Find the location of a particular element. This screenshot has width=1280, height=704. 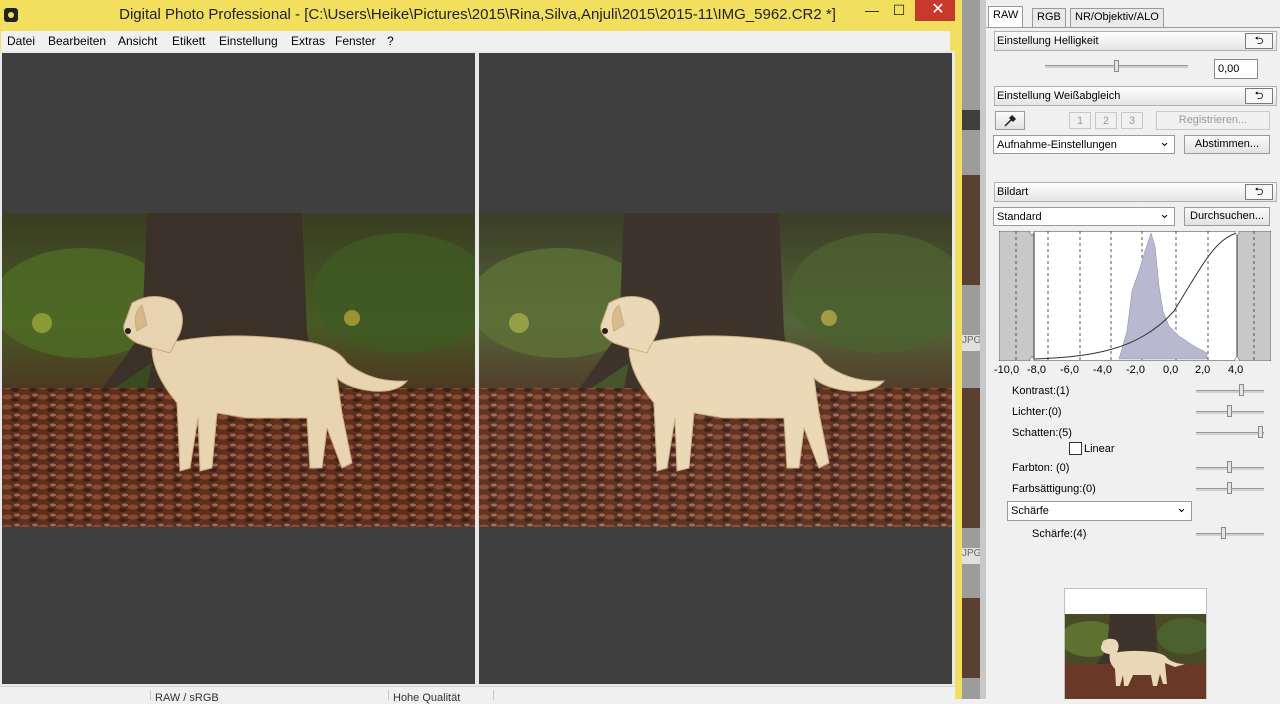

histogram-tick: 4,0 is located at coordinates (1236, 370).